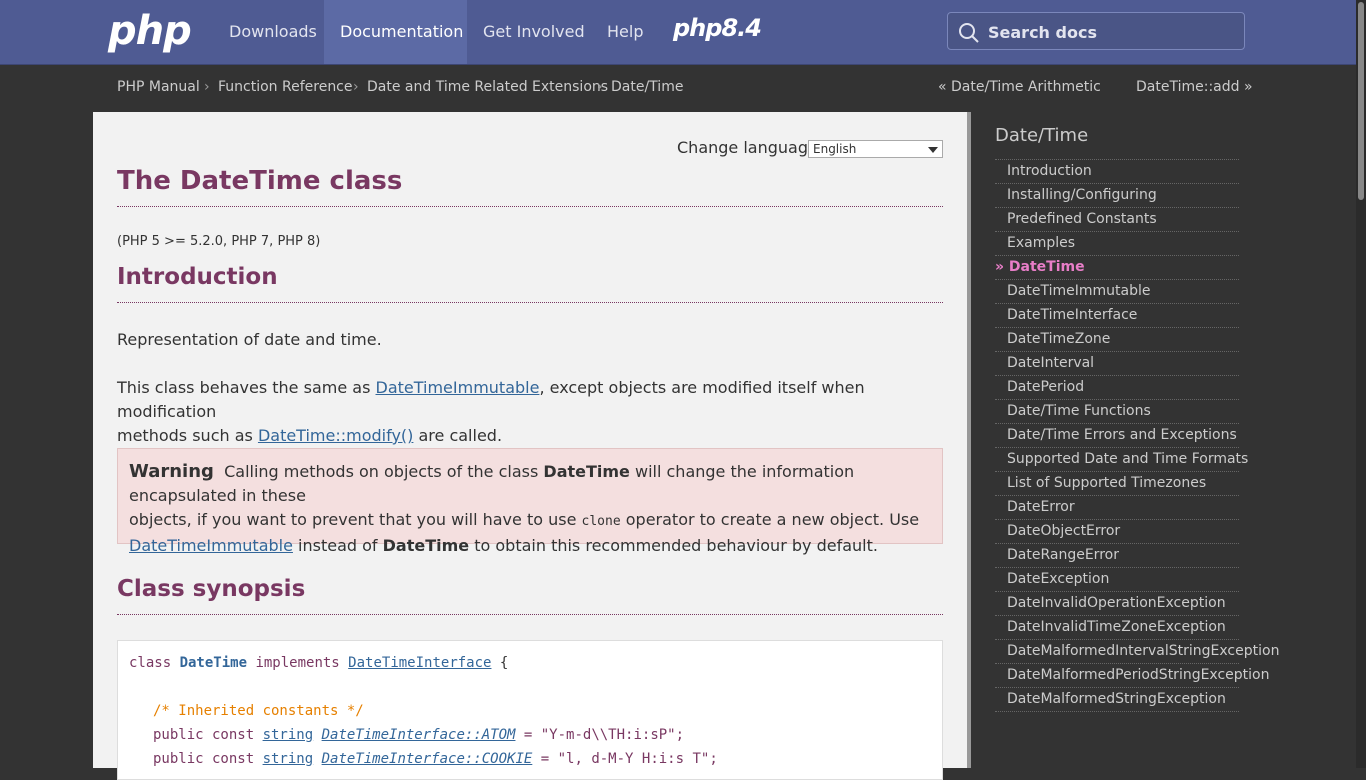 This screenshot has height=780, width=1366. I want to click on prev-page-link: « Date/Time Arithmetic, so click(1019, 87).